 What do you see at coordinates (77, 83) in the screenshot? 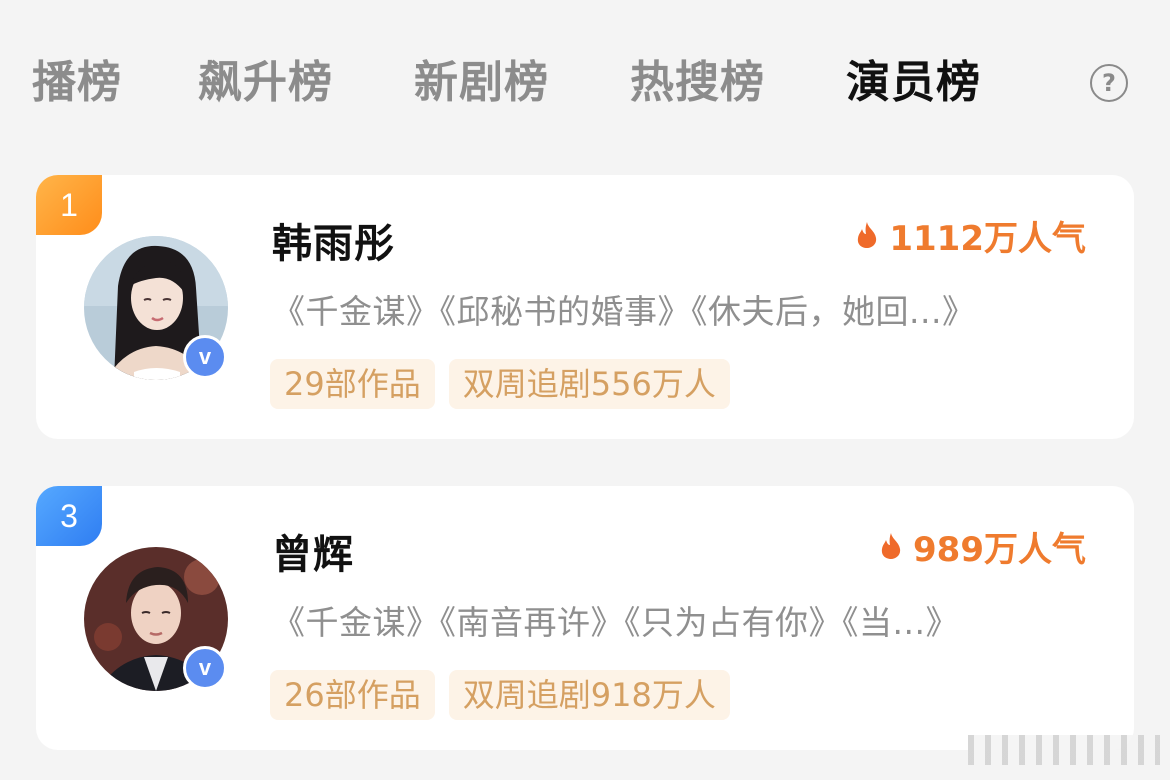
I see `tab-broadcast: 播榜` at bounding box center [77, 83].